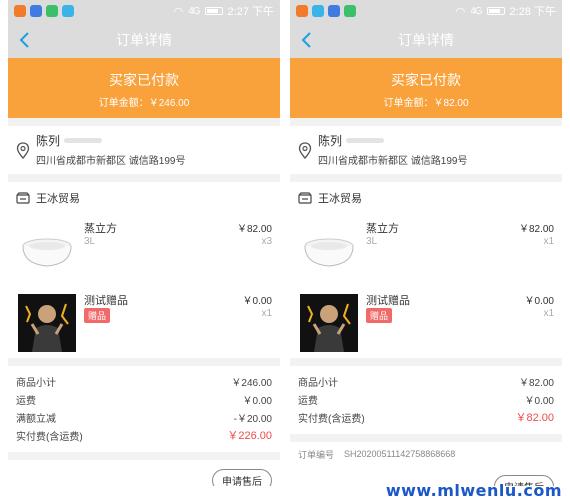  Describe the element at coordinates (426, 103) in the screenshot. I see `order-amount: 订单金额：￥82.00` at that location.